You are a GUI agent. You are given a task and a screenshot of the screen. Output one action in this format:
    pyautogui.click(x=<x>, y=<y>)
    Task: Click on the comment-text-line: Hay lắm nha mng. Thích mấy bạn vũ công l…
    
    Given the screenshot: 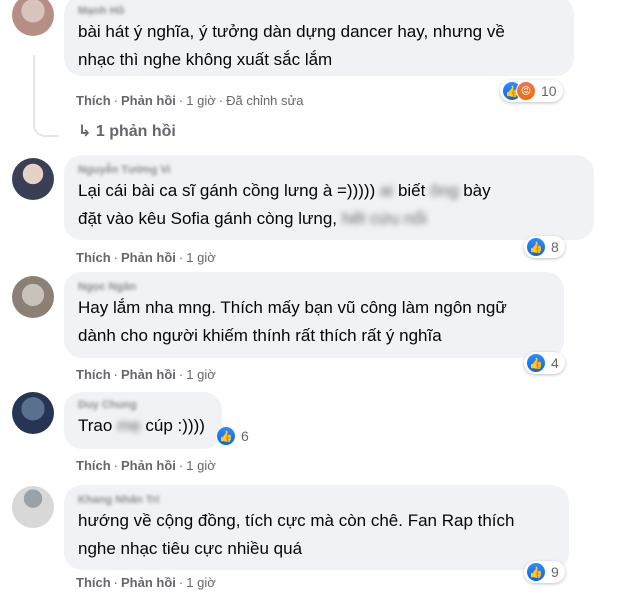 What is the action you would take?
    pyautogui.click(x=292, y=307)
    